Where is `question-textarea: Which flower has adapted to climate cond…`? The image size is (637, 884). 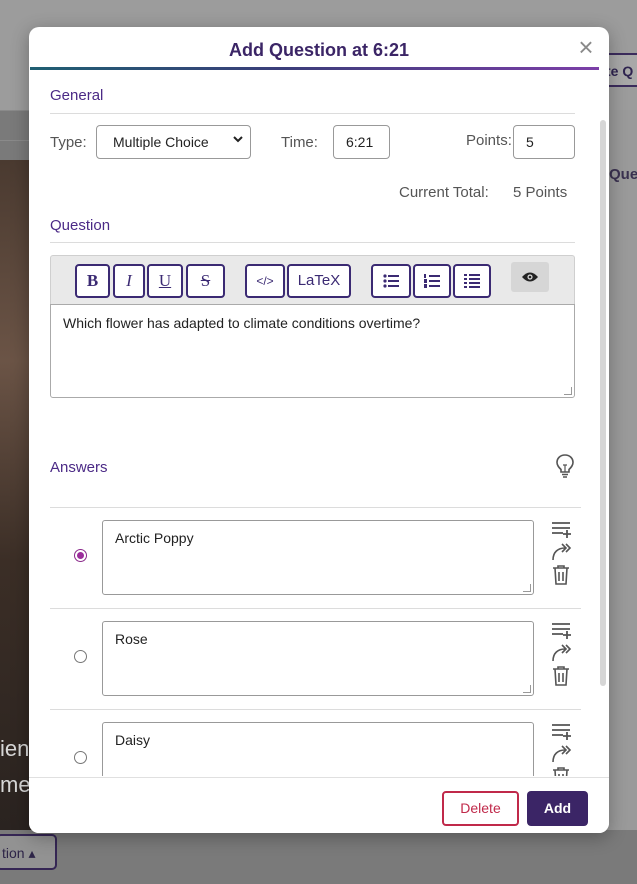 question-textarea: Which flower has adapted to climate cond… is located at coordinates (312, 351).